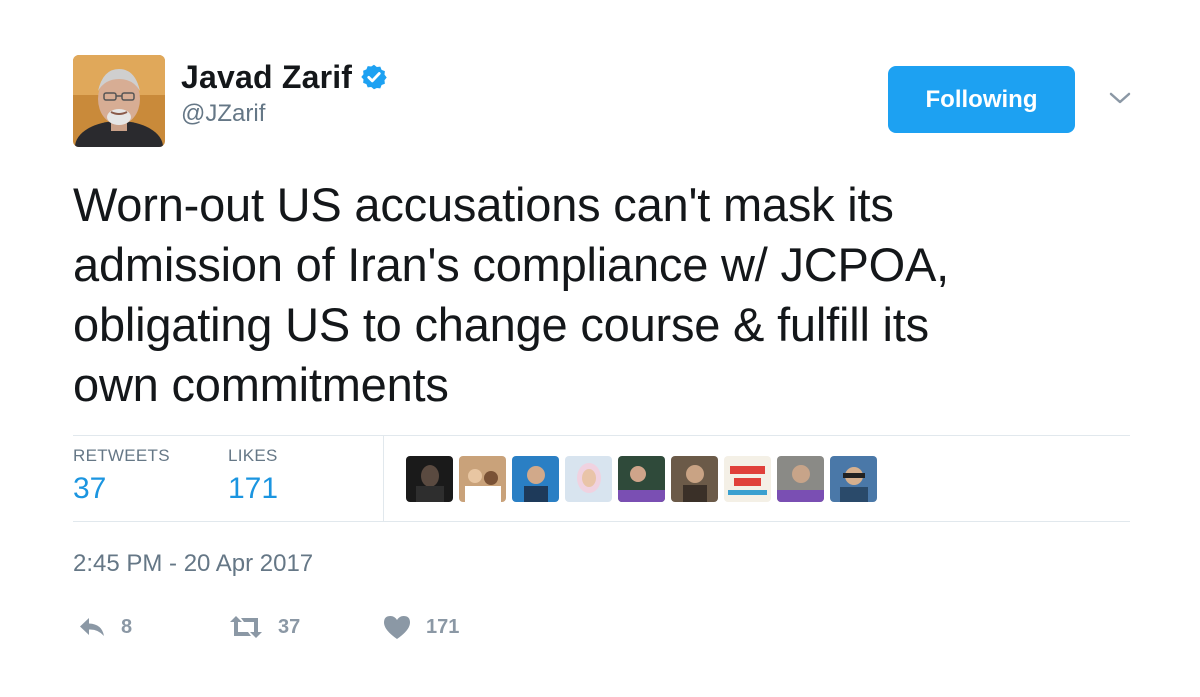 Image resolution: width=1200 pixels, height=697 pixels. Describe the element at coordinates (223, 114) in the screenshot. I see `author-handle: @JZarif` at that location.